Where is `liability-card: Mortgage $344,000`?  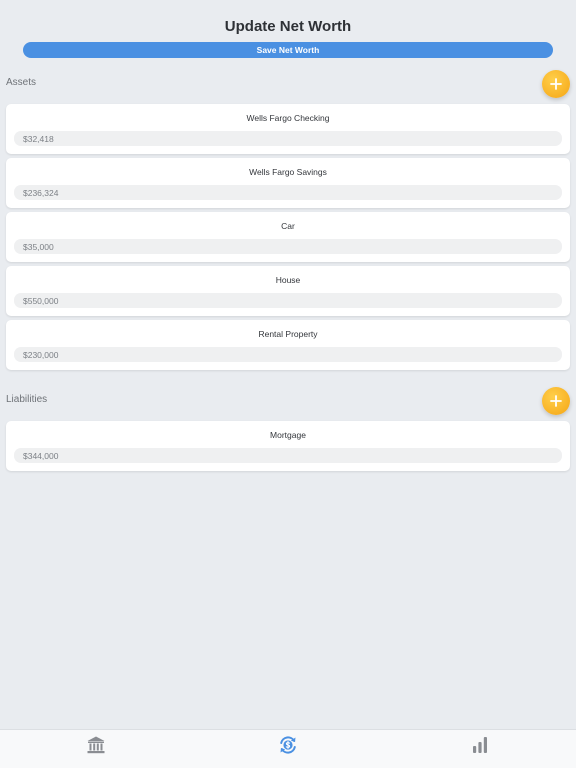 liability-card: Mortgage $344,000 is located at coordinates (288, 446).